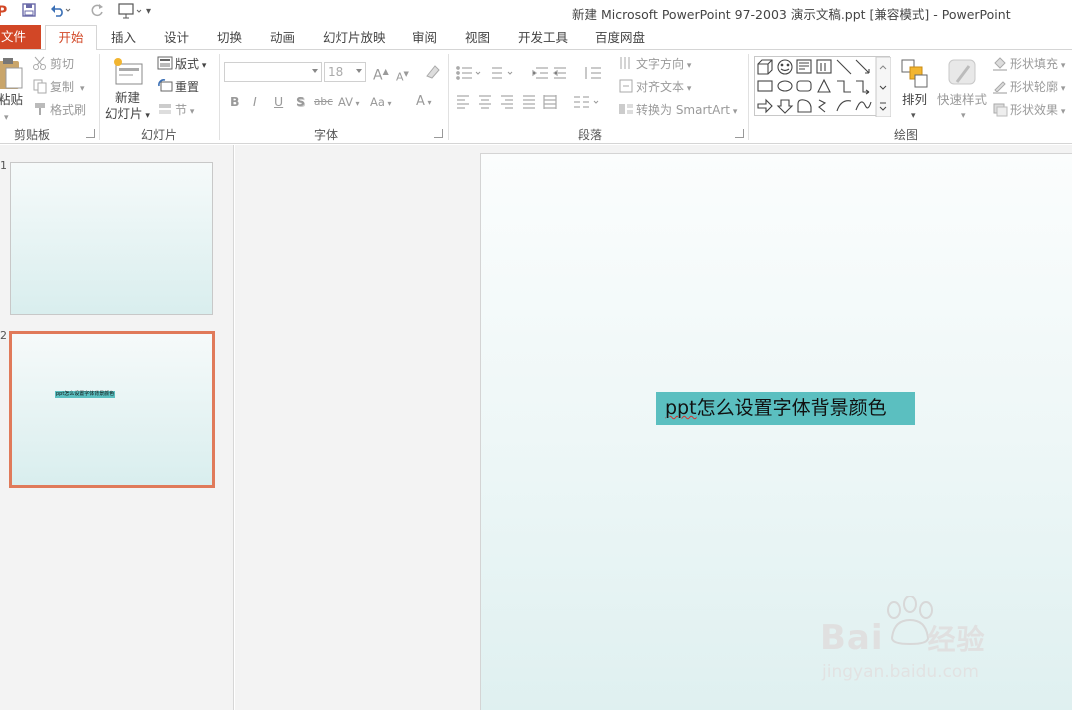 The width and height of the screenshot is (1072, 710). What do you see at coordinates (424, 38) in the screenshot?
I see `tab-review: 审阅` at bounding box center [424, 38].